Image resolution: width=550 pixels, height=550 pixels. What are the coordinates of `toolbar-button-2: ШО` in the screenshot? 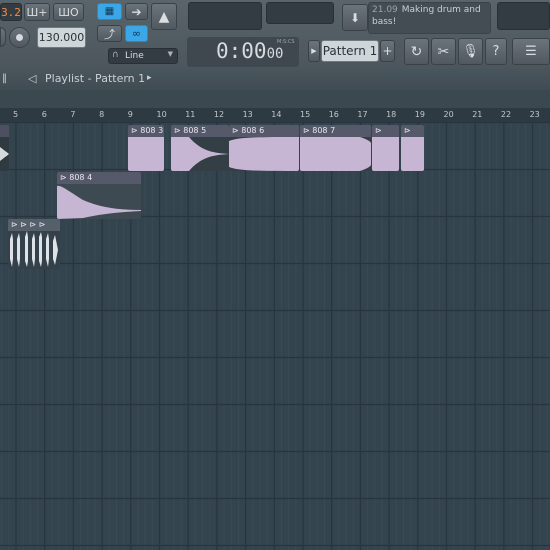 It's located at (68, 12).